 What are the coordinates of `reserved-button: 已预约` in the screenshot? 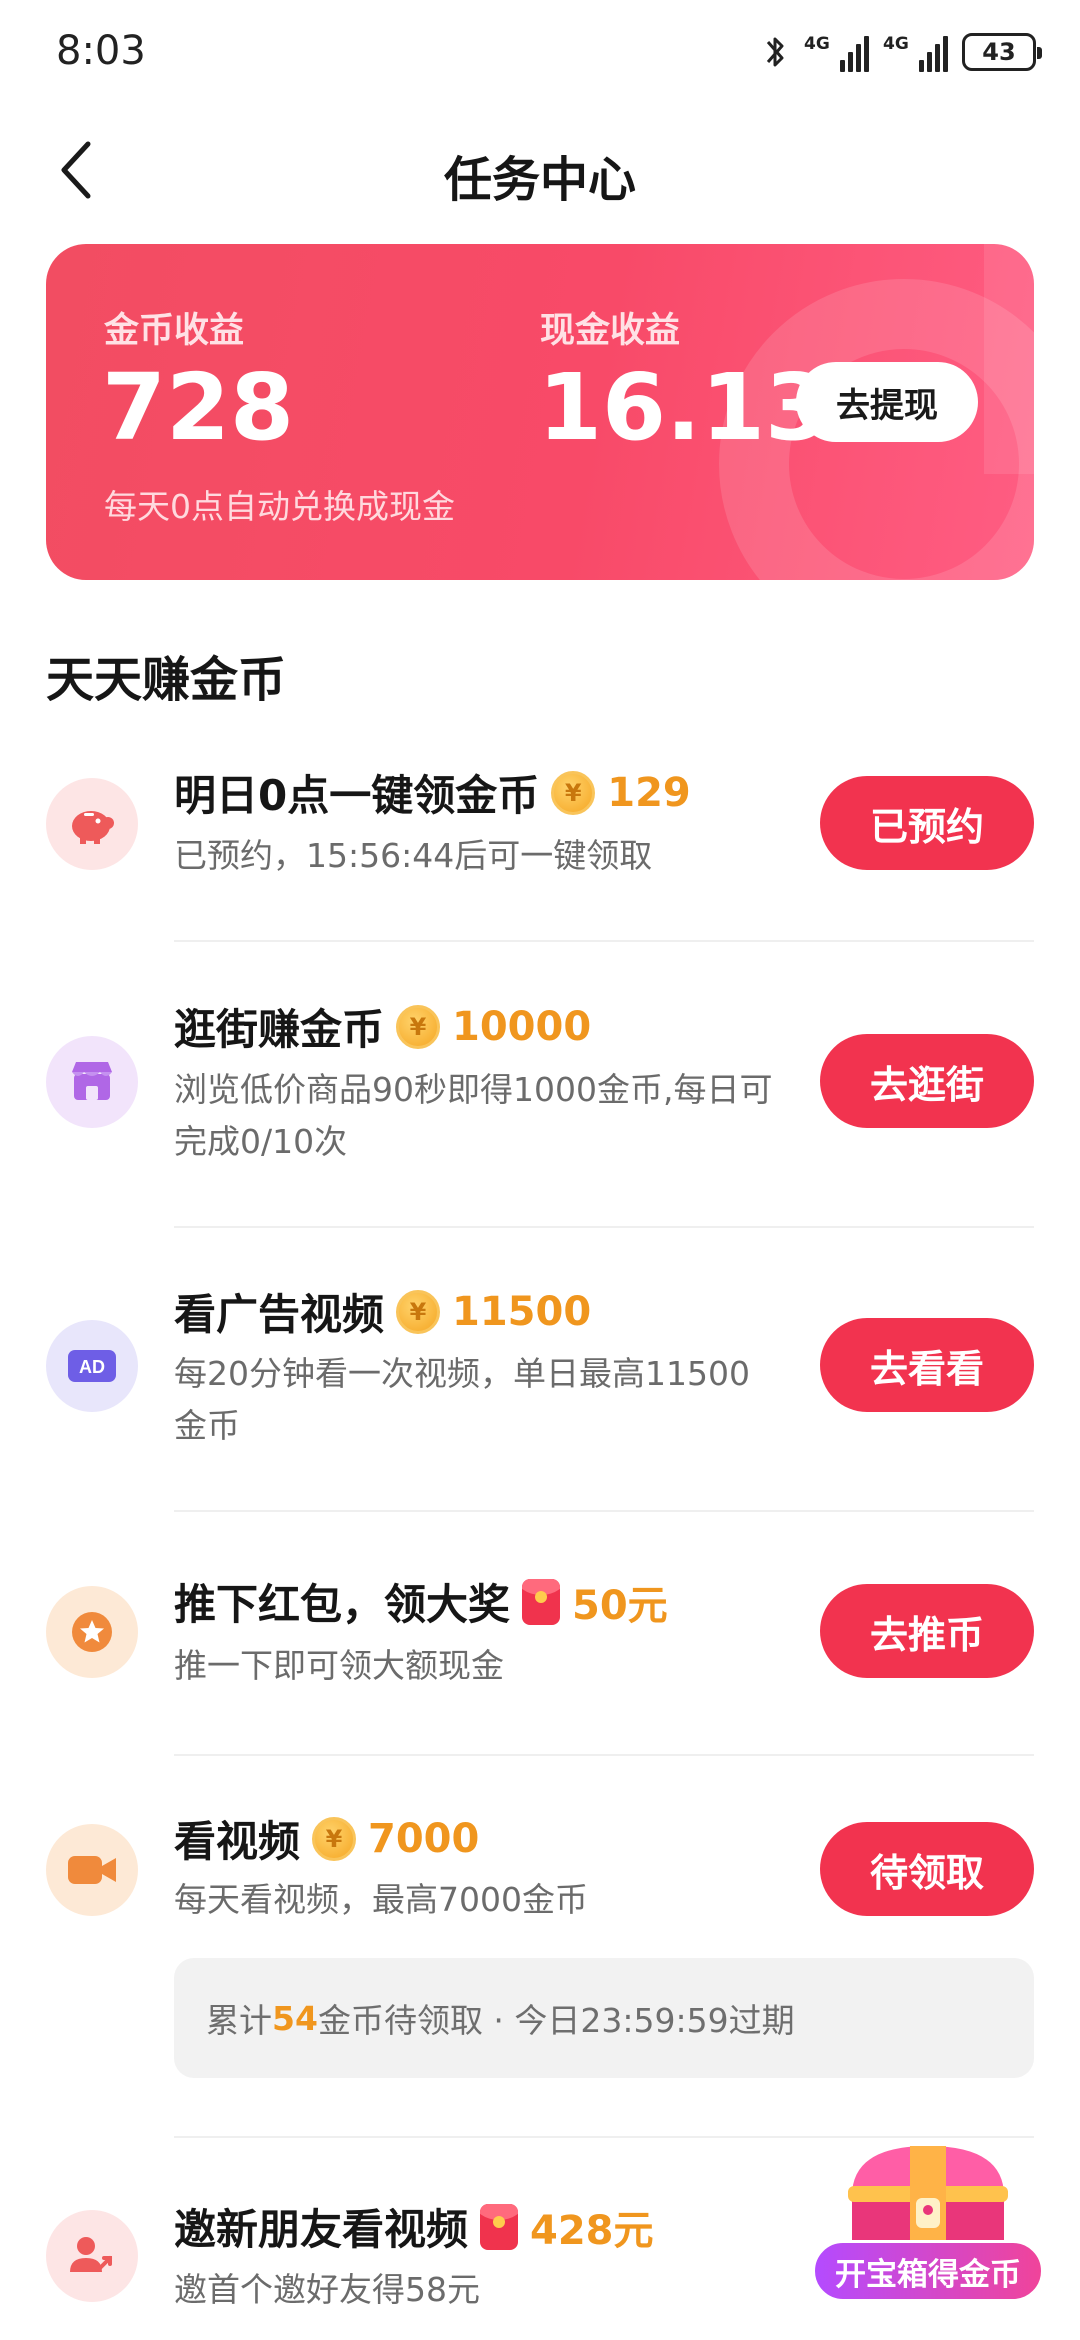 It's located at (927, 823).